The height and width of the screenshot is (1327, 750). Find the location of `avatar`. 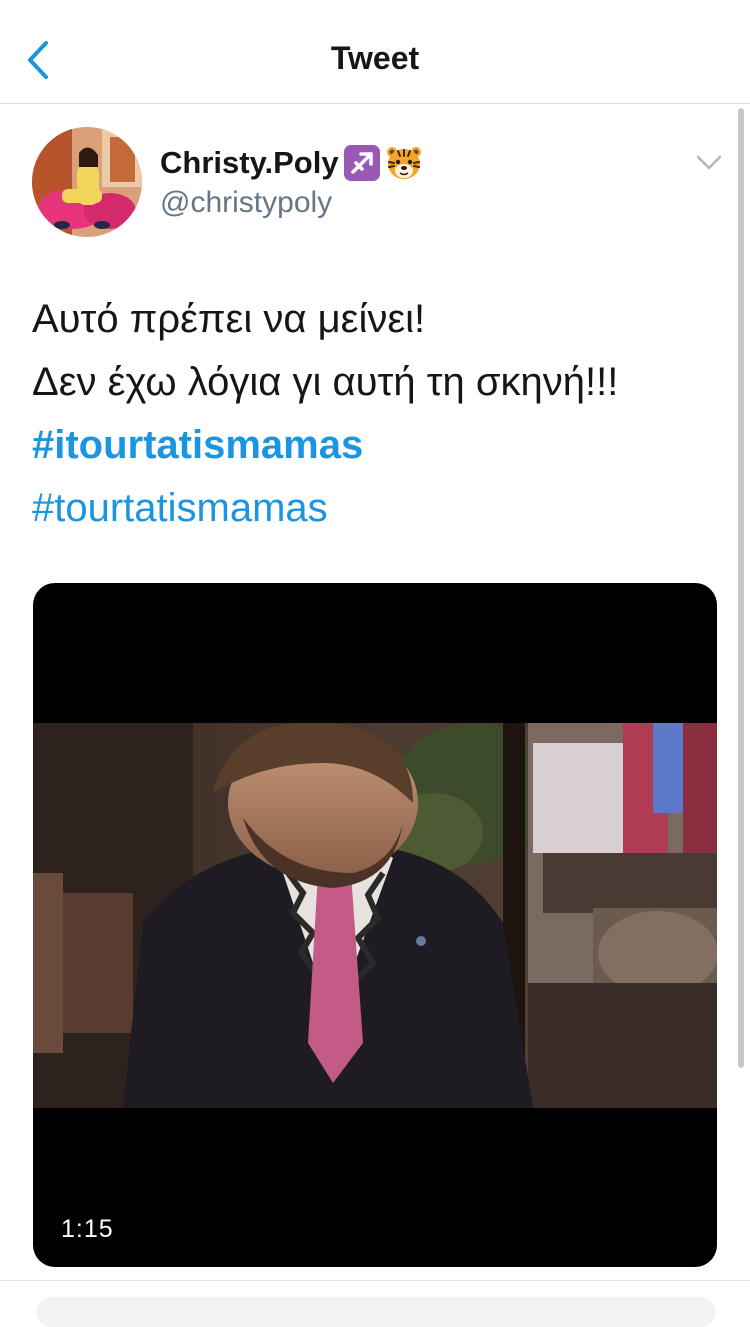

avatar is located at coordinates (87, 182).